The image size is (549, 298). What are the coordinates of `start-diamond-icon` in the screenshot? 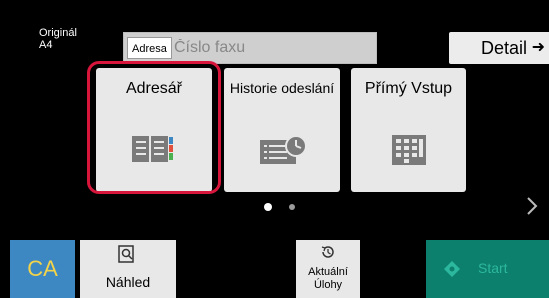 It's located at (452, 269).